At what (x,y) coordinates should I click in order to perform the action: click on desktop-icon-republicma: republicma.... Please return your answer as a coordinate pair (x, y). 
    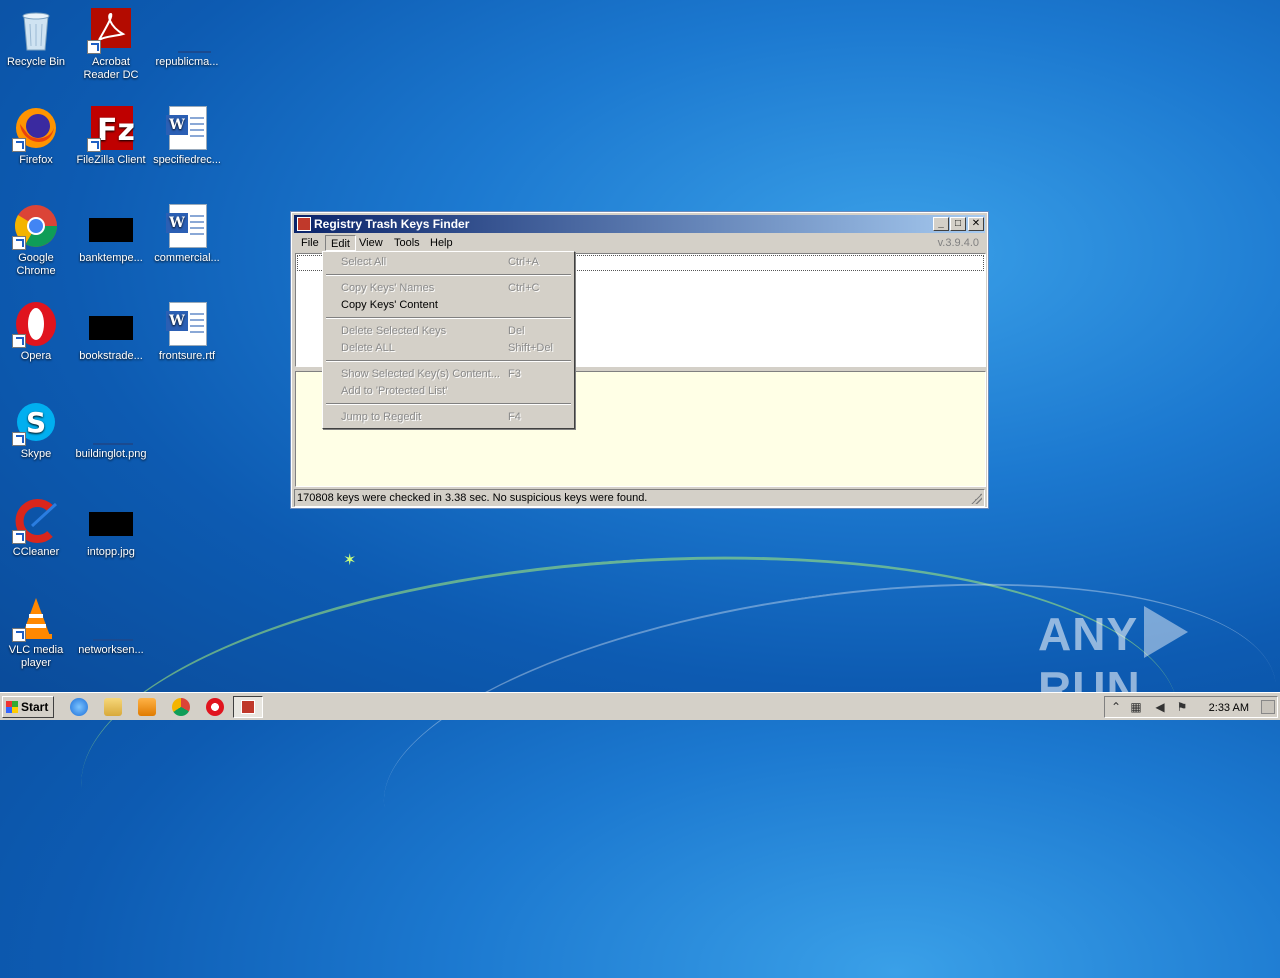
    Looking at the image, I should click on (187, 37).